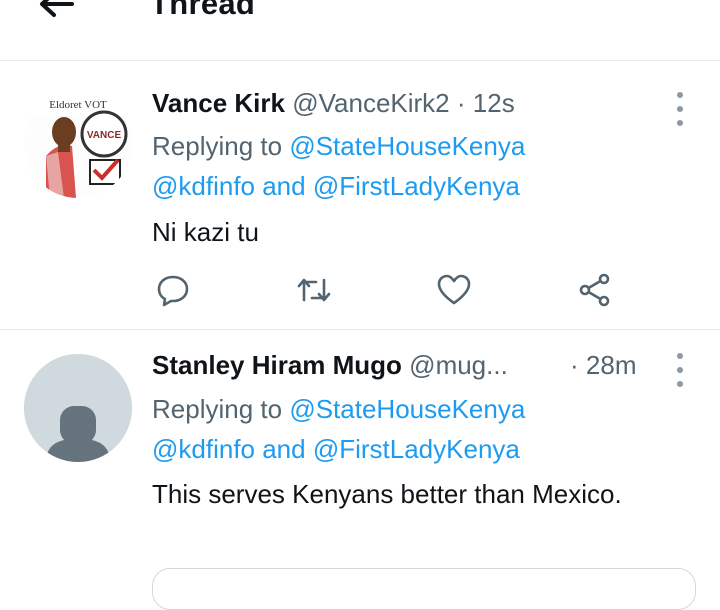  I want to click on timestamp: 28m, so click(611, 365).